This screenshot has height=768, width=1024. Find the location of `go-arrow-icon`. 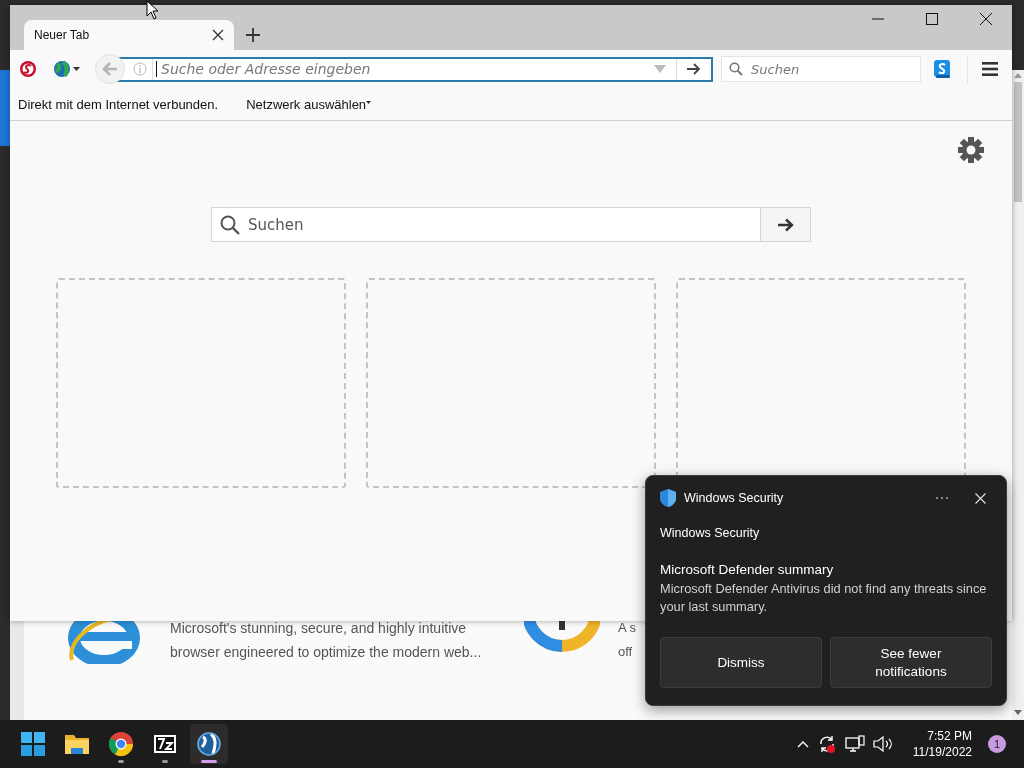

go-arrow-icon is located at coordinates (694, 69).